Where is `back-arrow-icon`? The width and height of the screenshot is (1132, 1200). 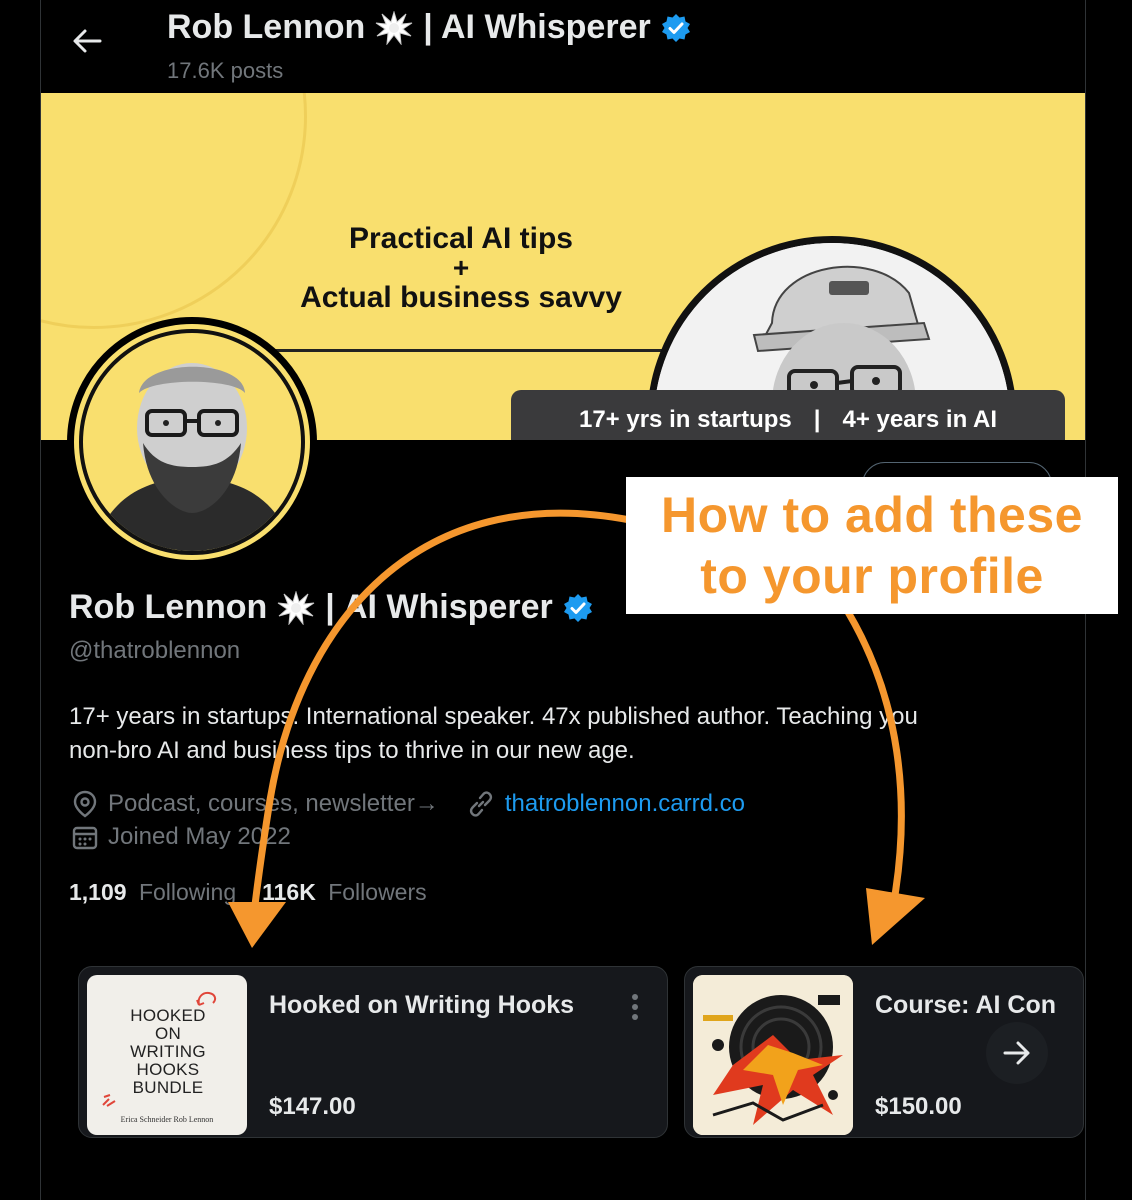 back-arrow-icon is located at coordinates (87, 41).